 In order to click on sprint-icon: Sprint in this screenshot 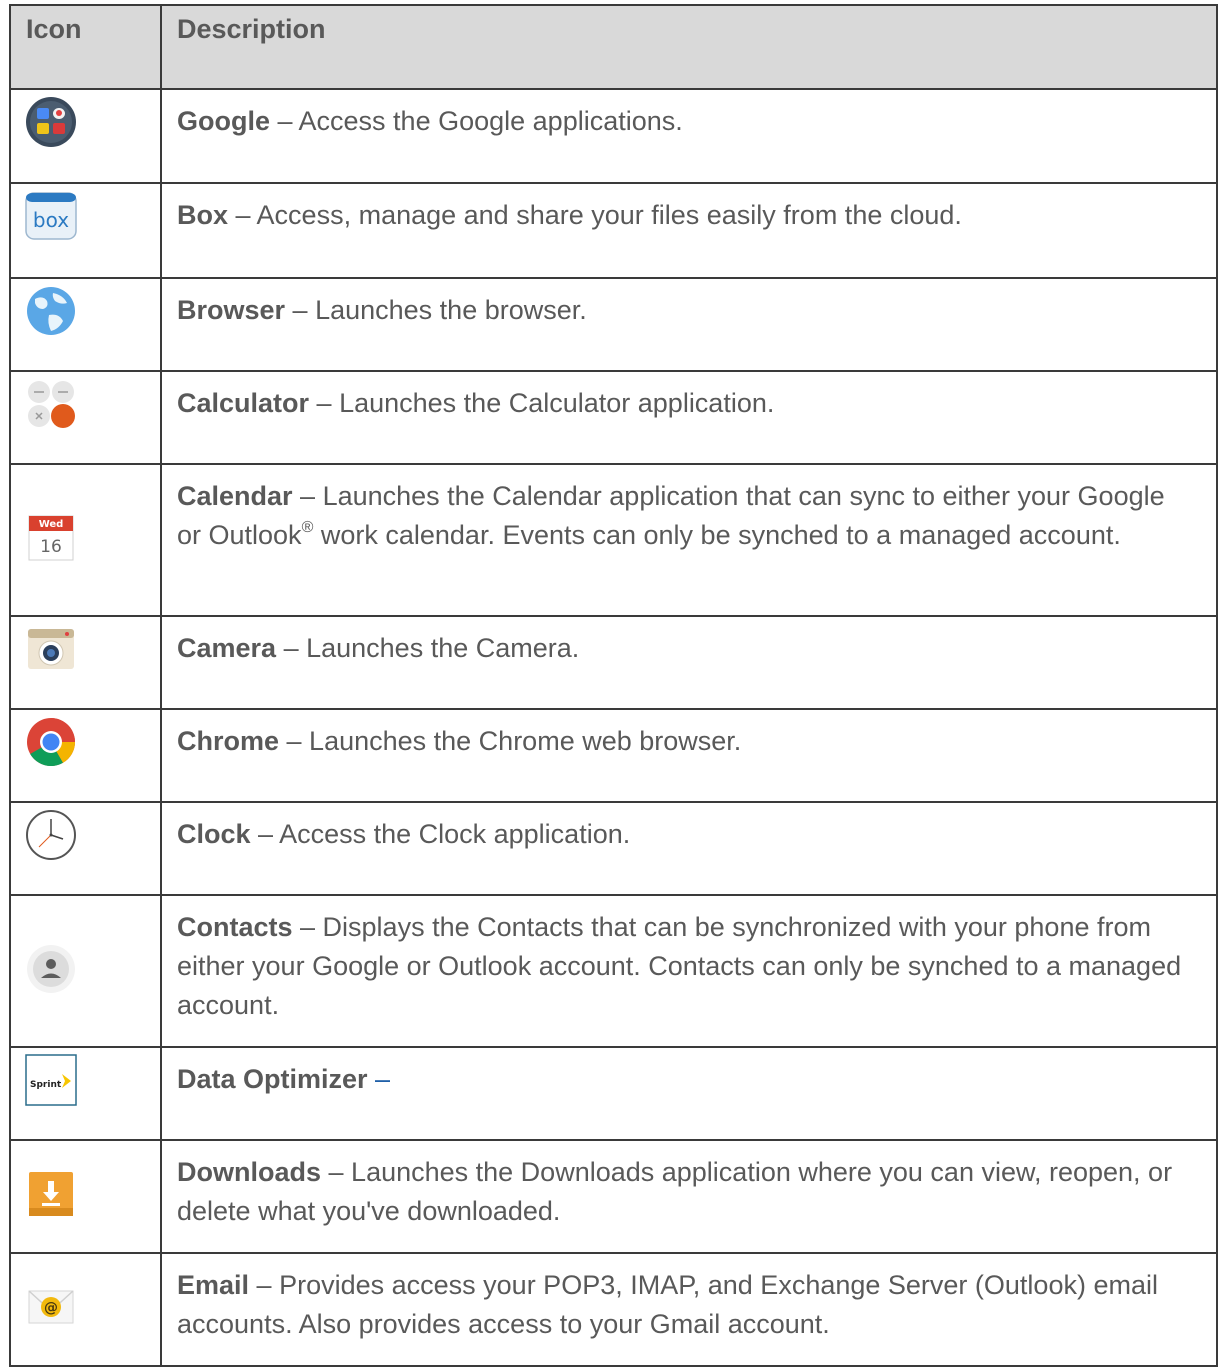, I will do `click(51, 1080)`.